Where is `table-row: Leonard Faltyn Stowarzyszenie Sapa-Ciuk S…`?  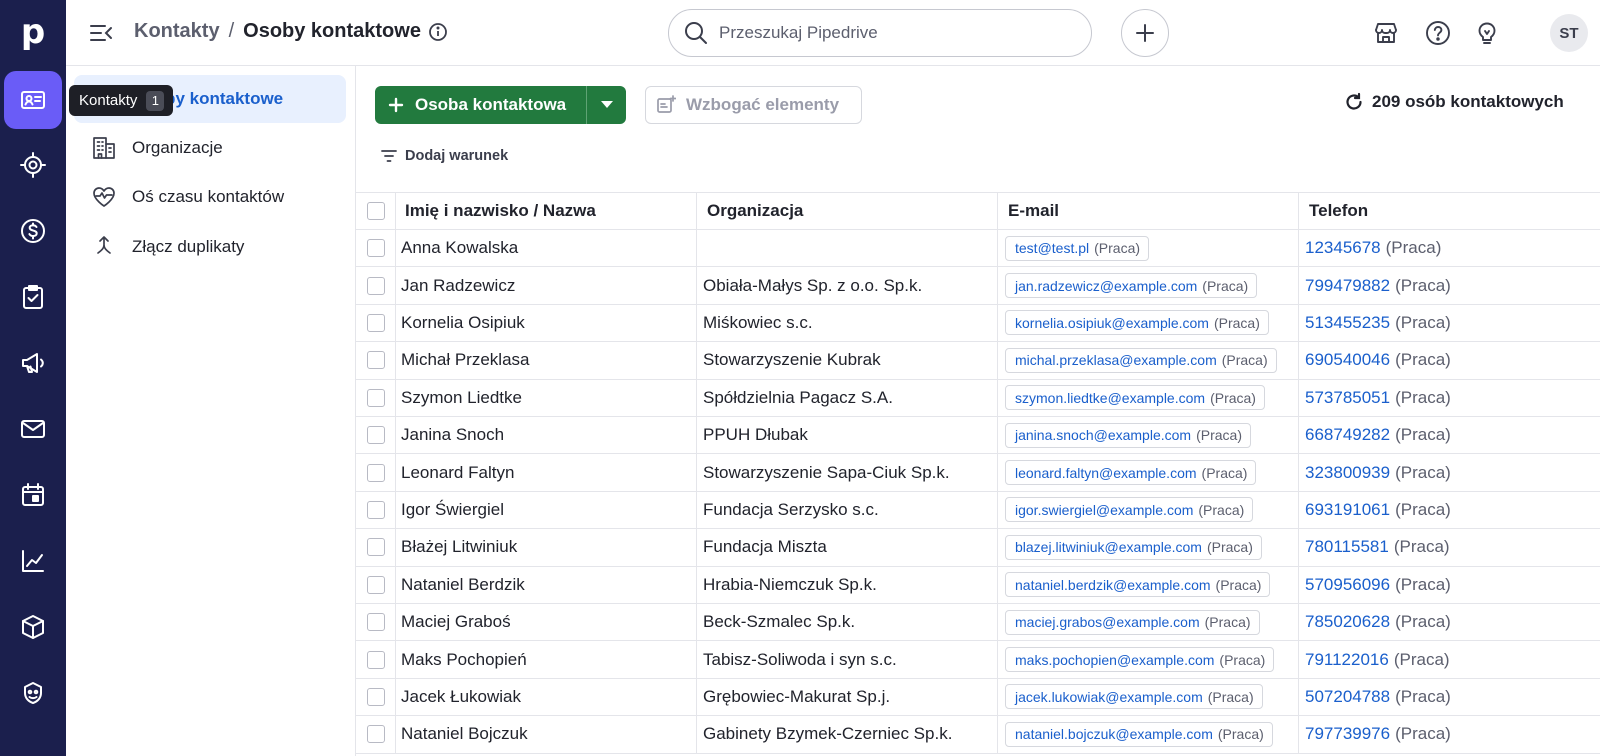
table-row: Leonard Faltyn Stowarzyszenie Sapa-Ciuk S… is located at coordinates (978, 473).